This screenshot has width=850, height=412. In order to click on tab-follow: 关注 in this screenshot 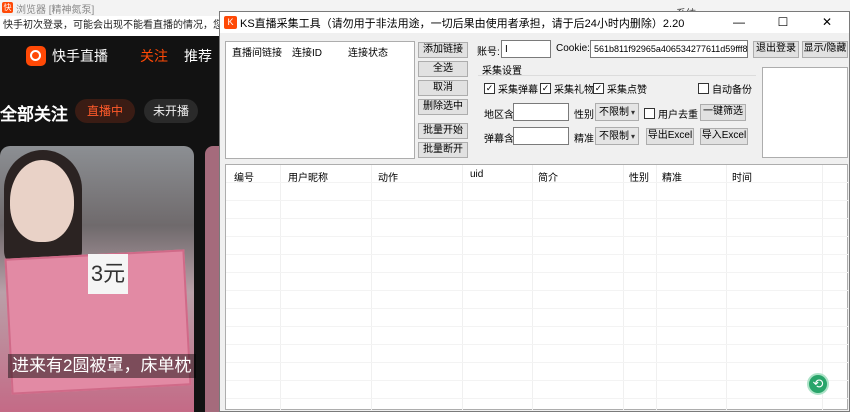, I will do `click(154, 56)`.